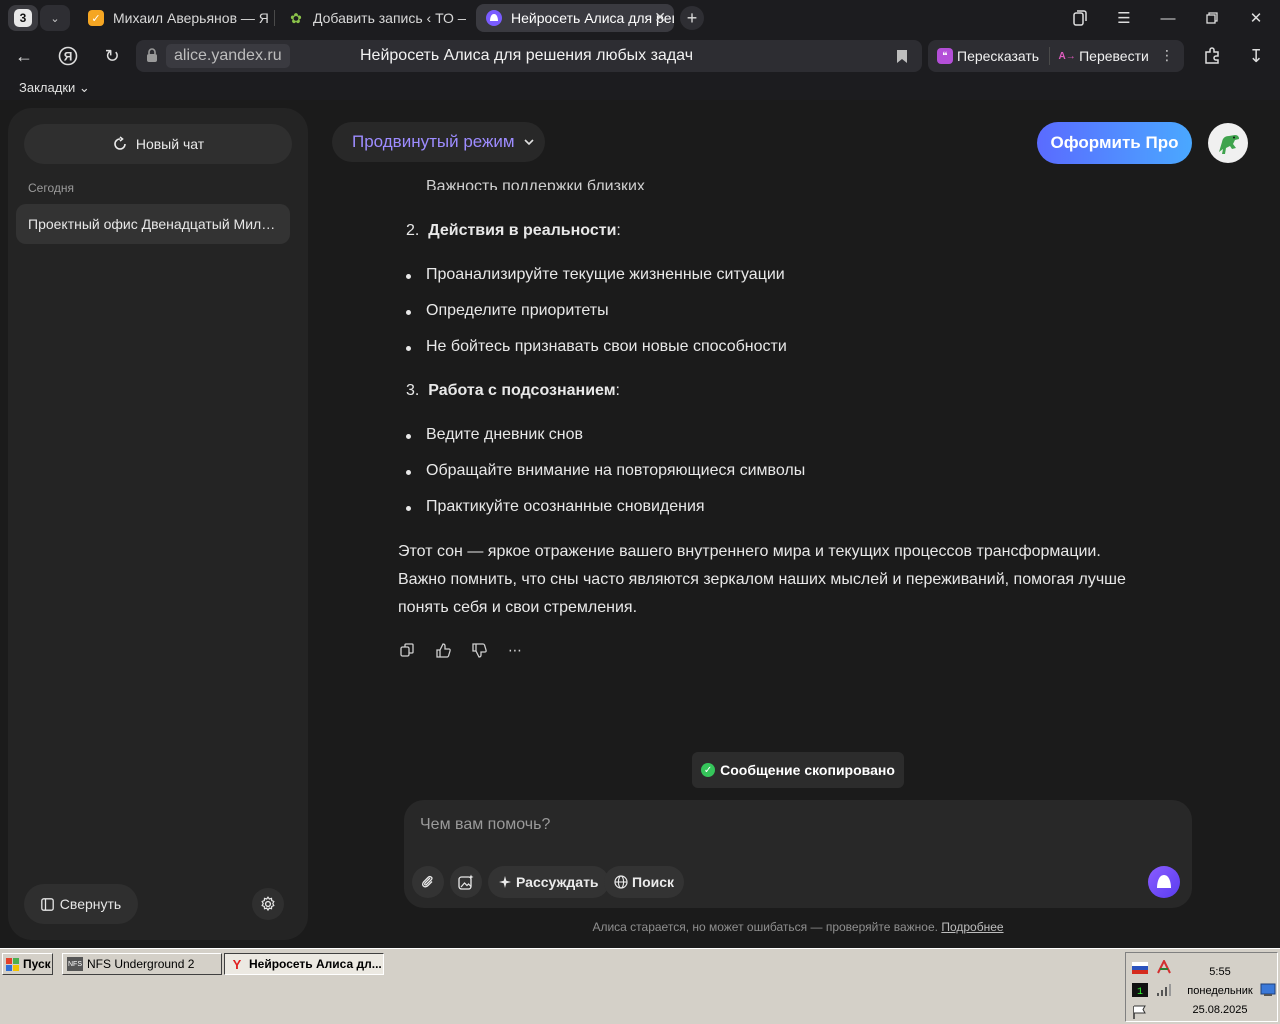 The image size is (1280, 1024). I want to click on flag-notification-icon, so click(1140, 1012).